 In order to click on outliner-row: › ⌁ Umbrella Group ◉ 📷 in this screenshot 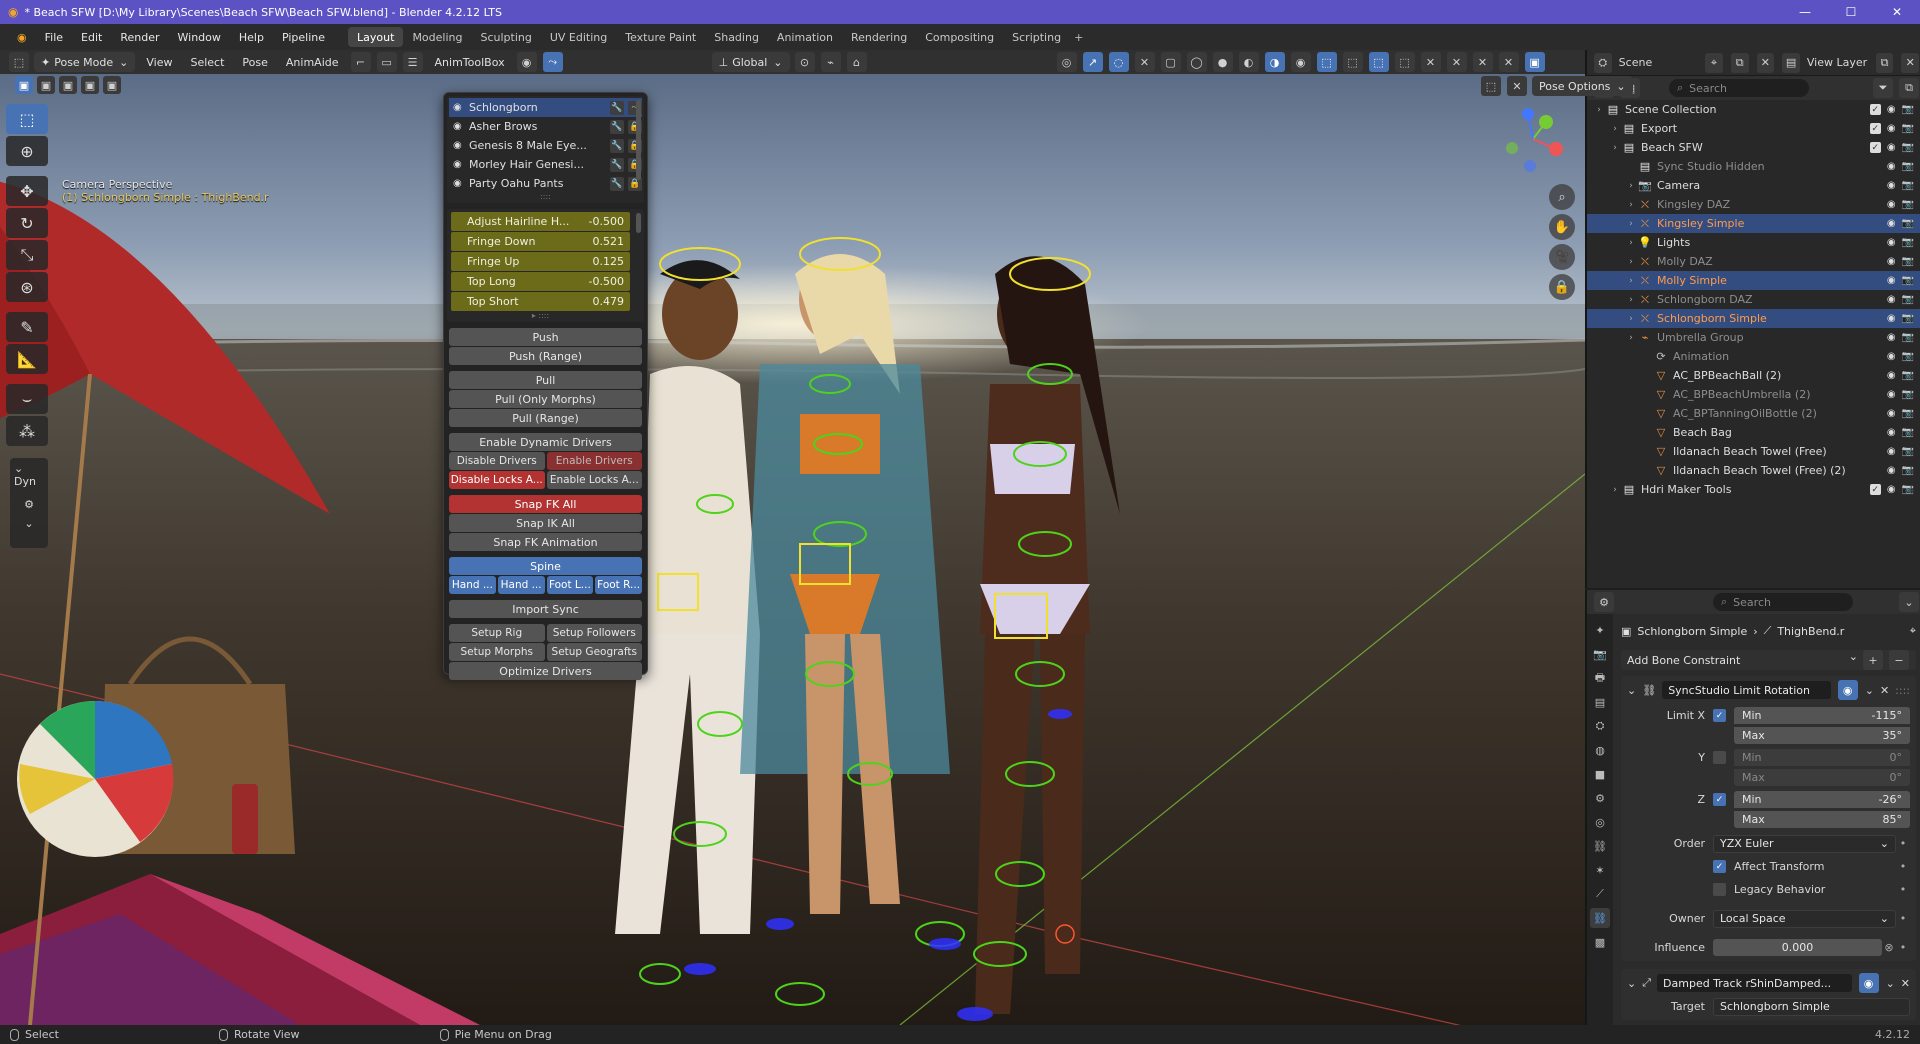, I will do `click(1753, 337)`.